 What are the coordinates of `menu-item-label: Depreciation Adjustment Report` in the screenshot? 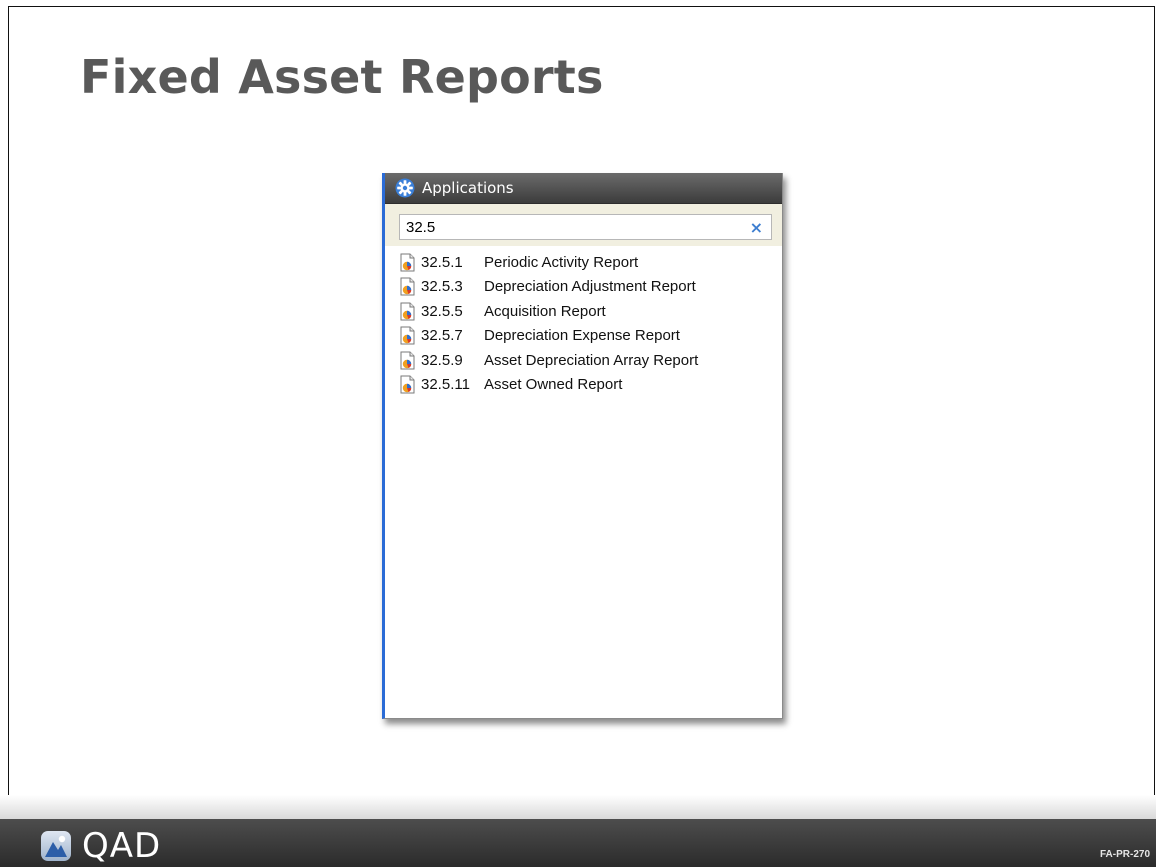 It's located at (590, 287).